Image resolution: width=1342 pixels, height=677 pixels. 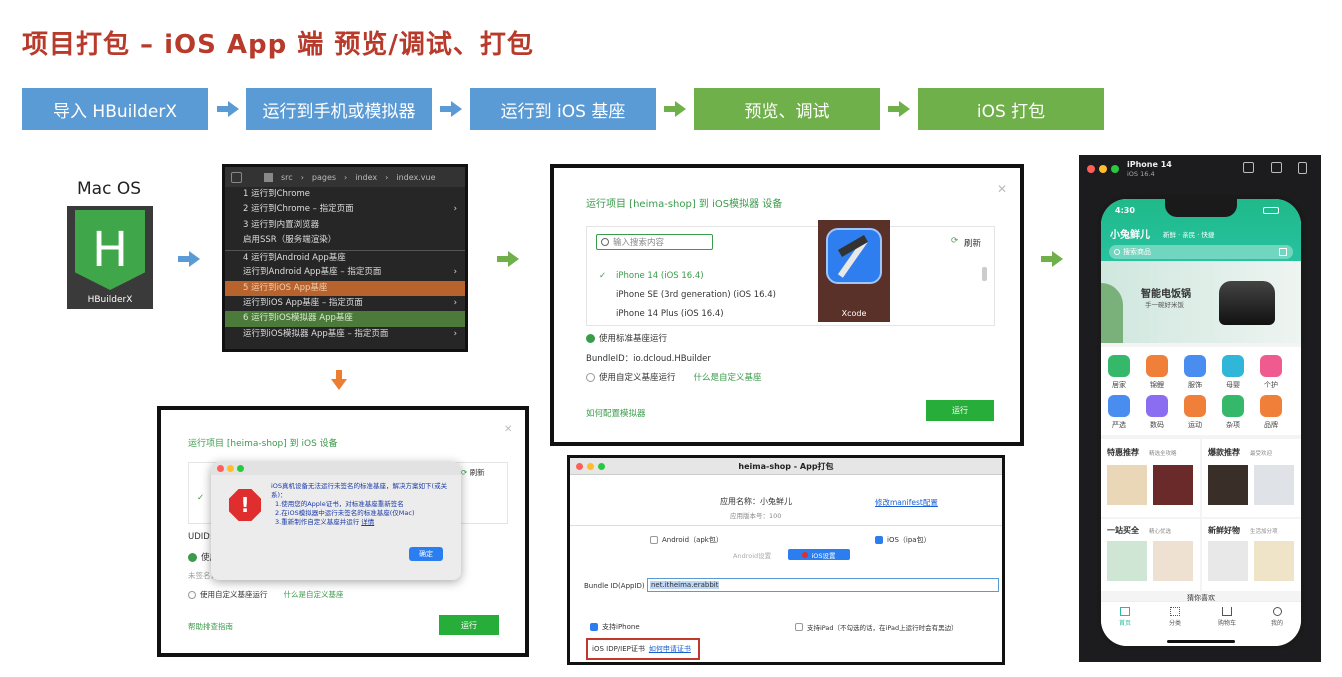 I want to click on ios-option: iOS（ipa包）, so click(x=903, y=540).